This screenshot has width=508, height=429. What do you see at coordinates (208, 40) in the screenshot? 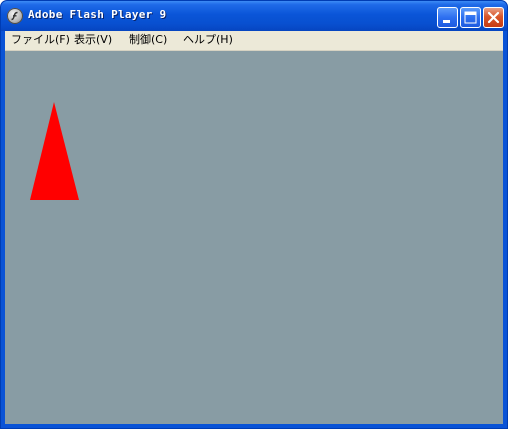
I see `menu-help: ヘルプ(H)` at bounding box center [208, 40].